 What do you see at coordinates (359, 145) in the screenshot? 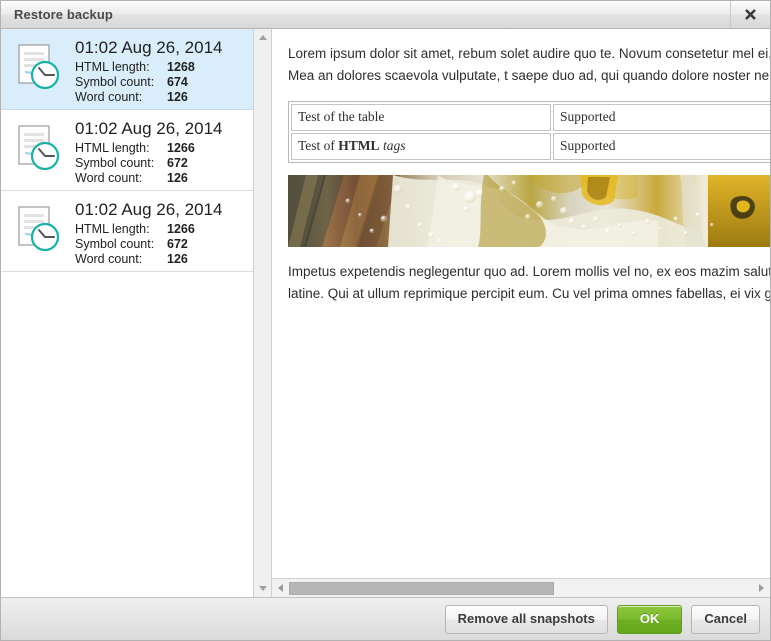
I see `table-cell-label-bold: HTML` at bounding box center [359, 145].